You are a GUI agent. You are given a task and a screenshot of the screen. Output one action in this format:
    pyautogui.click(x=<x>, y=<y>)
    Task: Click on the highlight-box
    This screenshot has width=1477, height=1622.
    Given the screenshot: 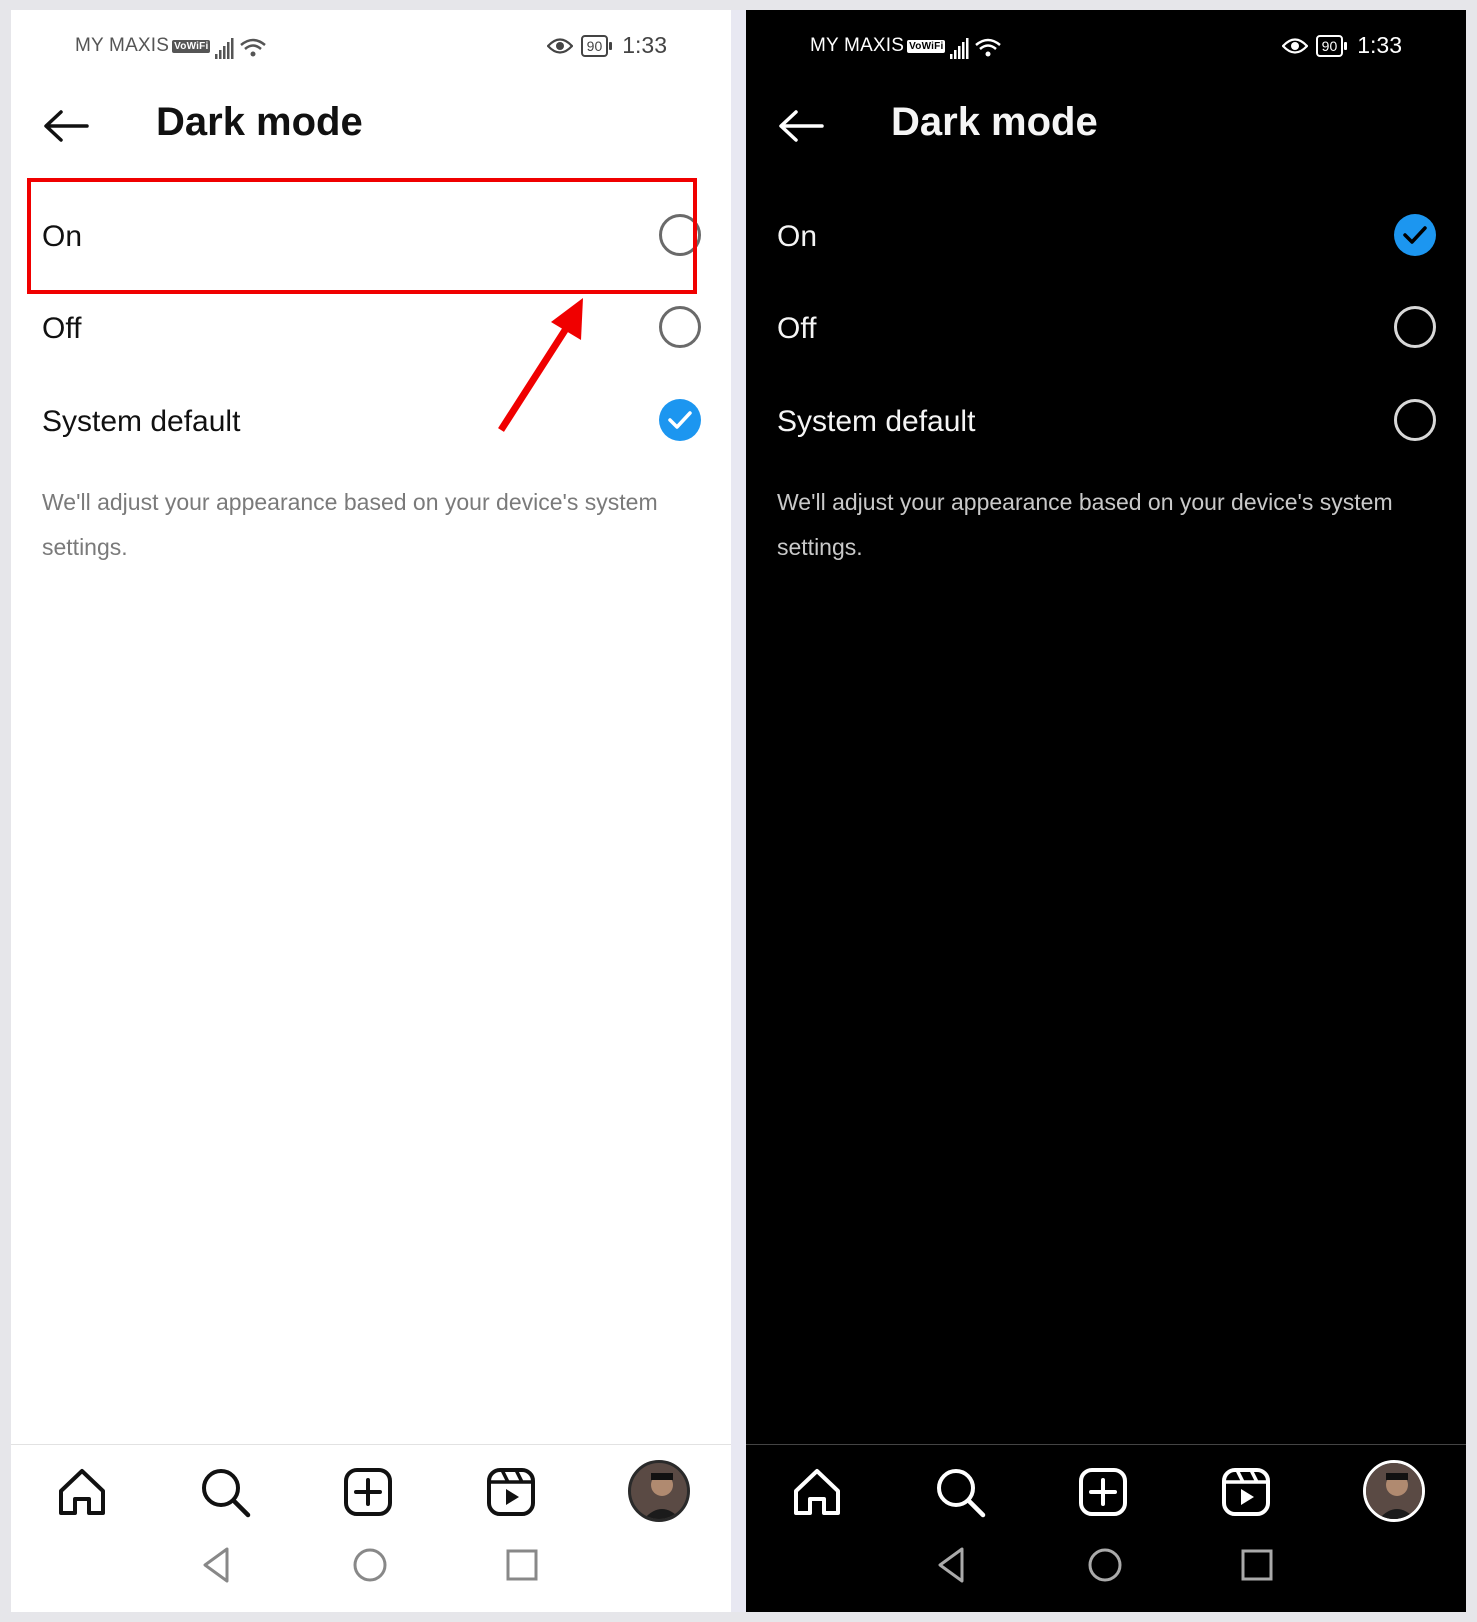 What is the action you would take?
    pyautogui.click(x=362, y=236)
    